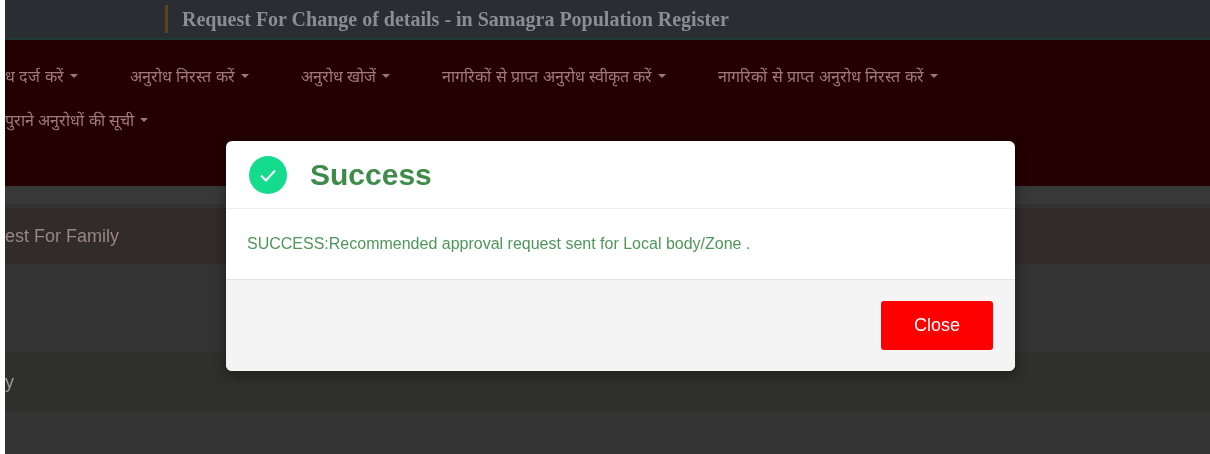  What do you see at coordinates (166, 19) in the screenshot?
I see `header-accent-bar` at bounding box center [166, 19].